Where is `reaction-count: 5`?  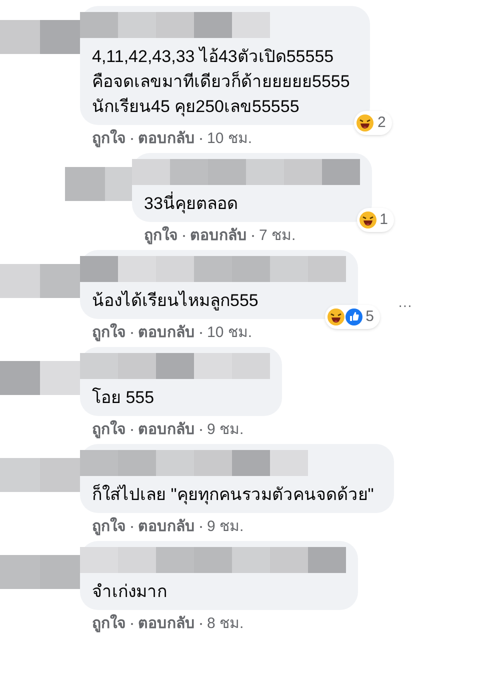
reaction-count: 5 is located at coordinates (370, 316).